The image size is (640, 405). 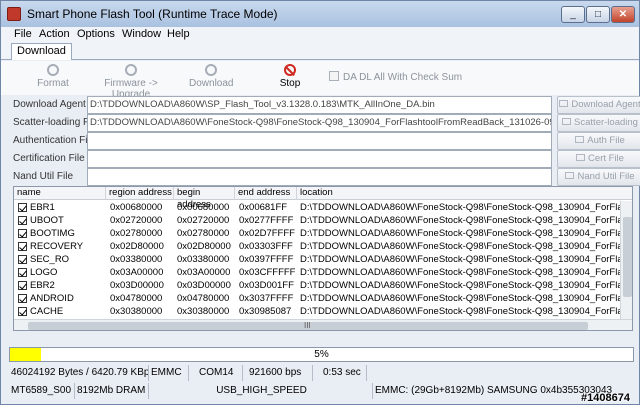 I want to click on format-button: Format, so click(x=53, y=76).